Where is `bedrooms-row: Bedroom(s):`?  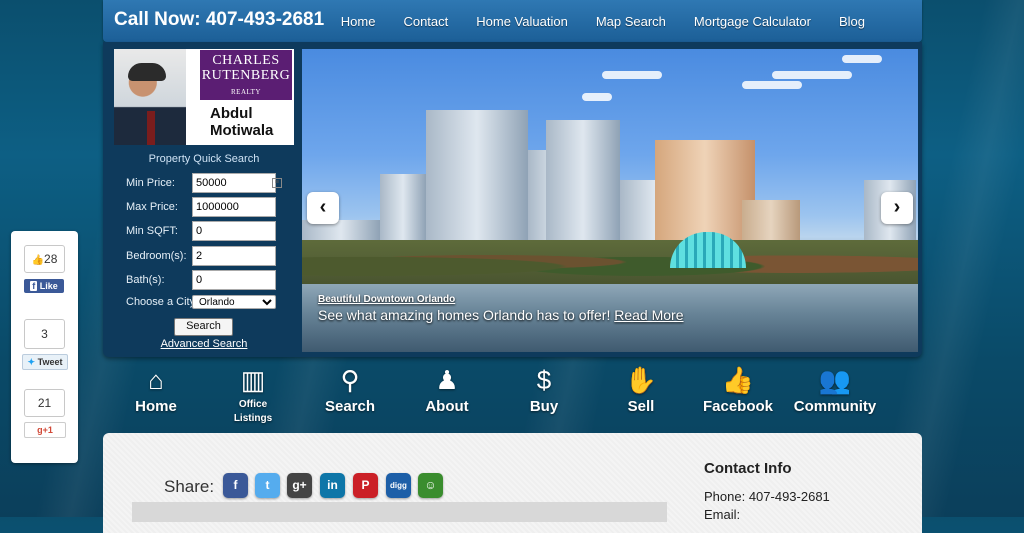
bedrooms-row: Bedroom(s): is located at coordinates (206, 257).